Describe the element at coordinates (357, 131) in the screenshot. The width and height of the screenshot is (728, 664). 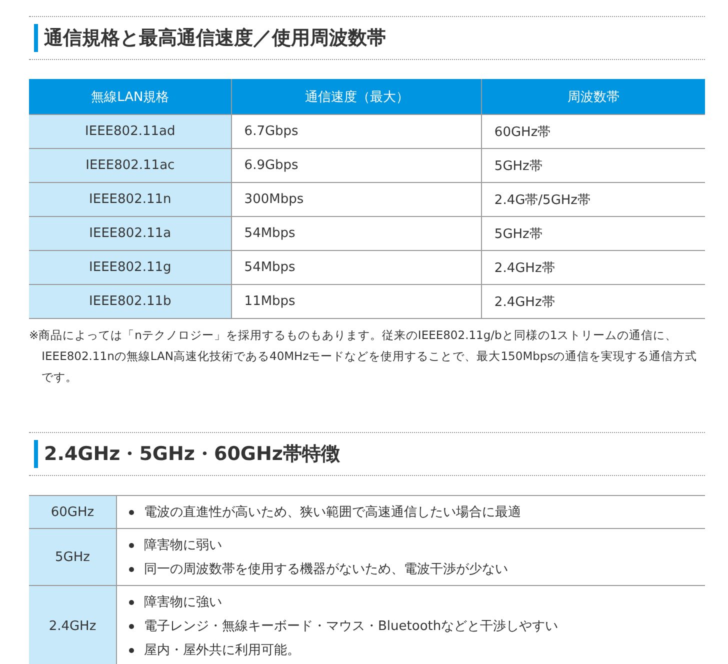
I see `table-cell: 6.7Gbps` at that location.